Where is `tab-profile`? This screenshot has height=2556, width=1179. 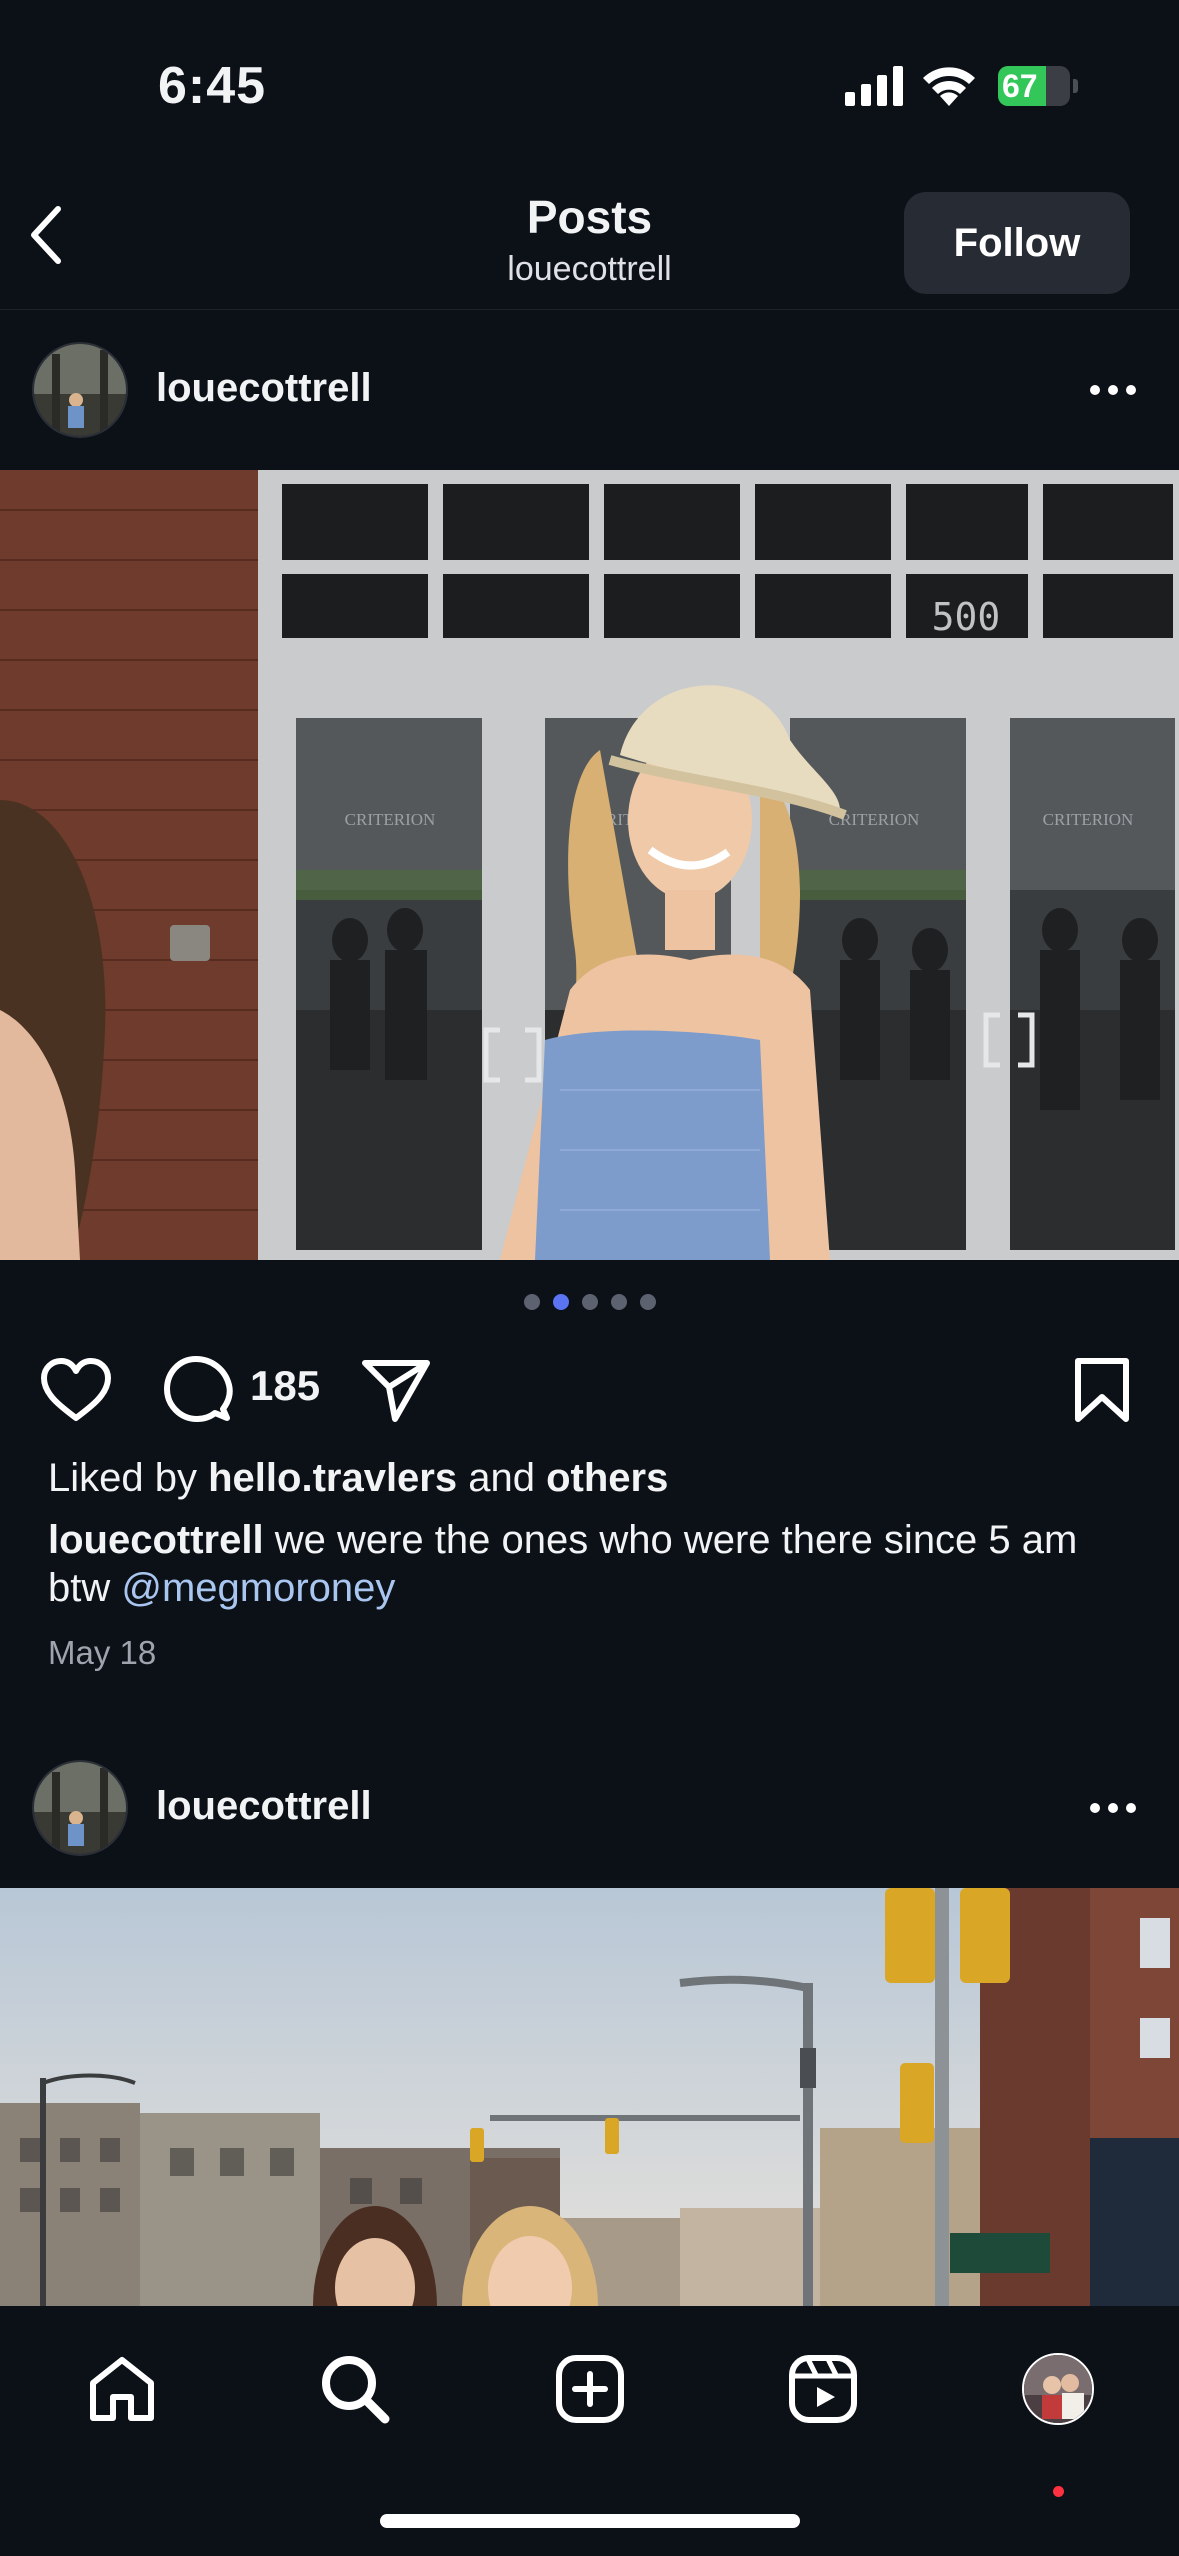 tab-profile is located at coordinates (1058, 2389).